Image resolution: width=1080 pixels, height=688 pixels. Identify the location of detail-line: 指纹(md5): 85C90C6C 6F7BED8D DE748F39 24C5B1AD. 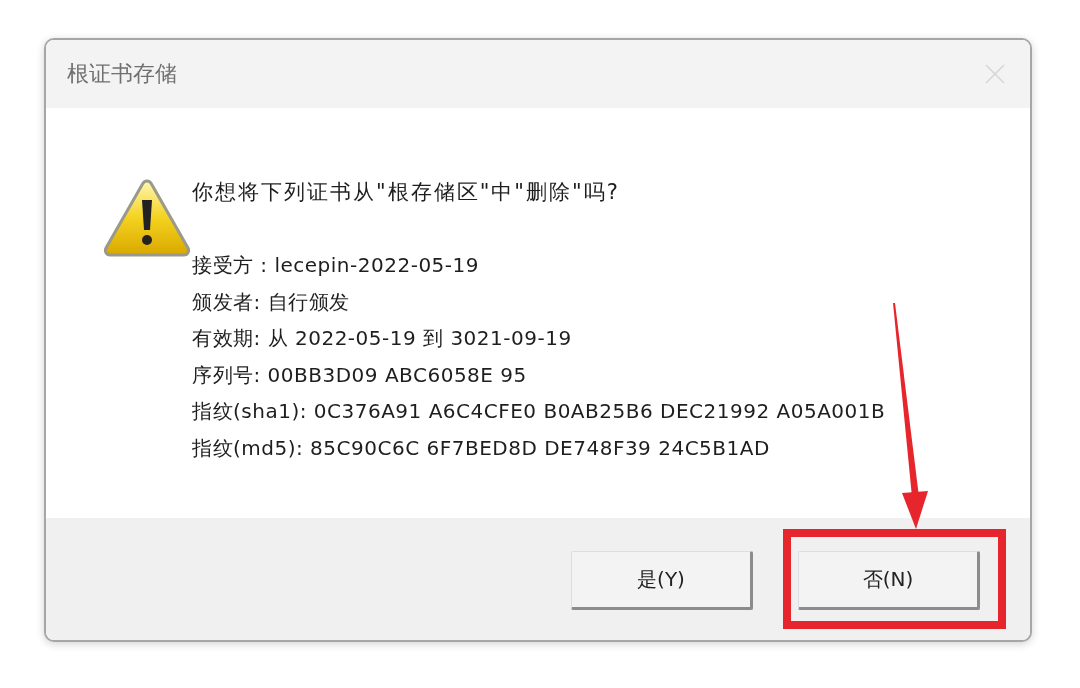
(481, 448).